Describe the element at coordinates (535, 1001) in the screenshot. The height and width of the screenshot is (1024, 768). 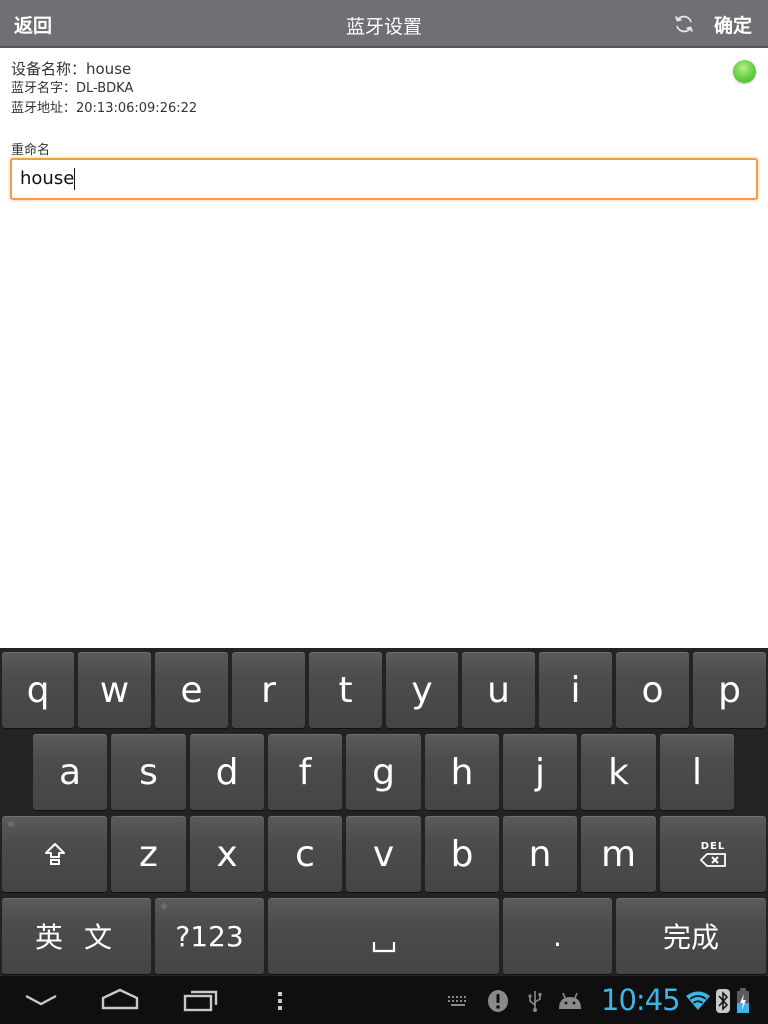
I see `usb-icon` at that location.